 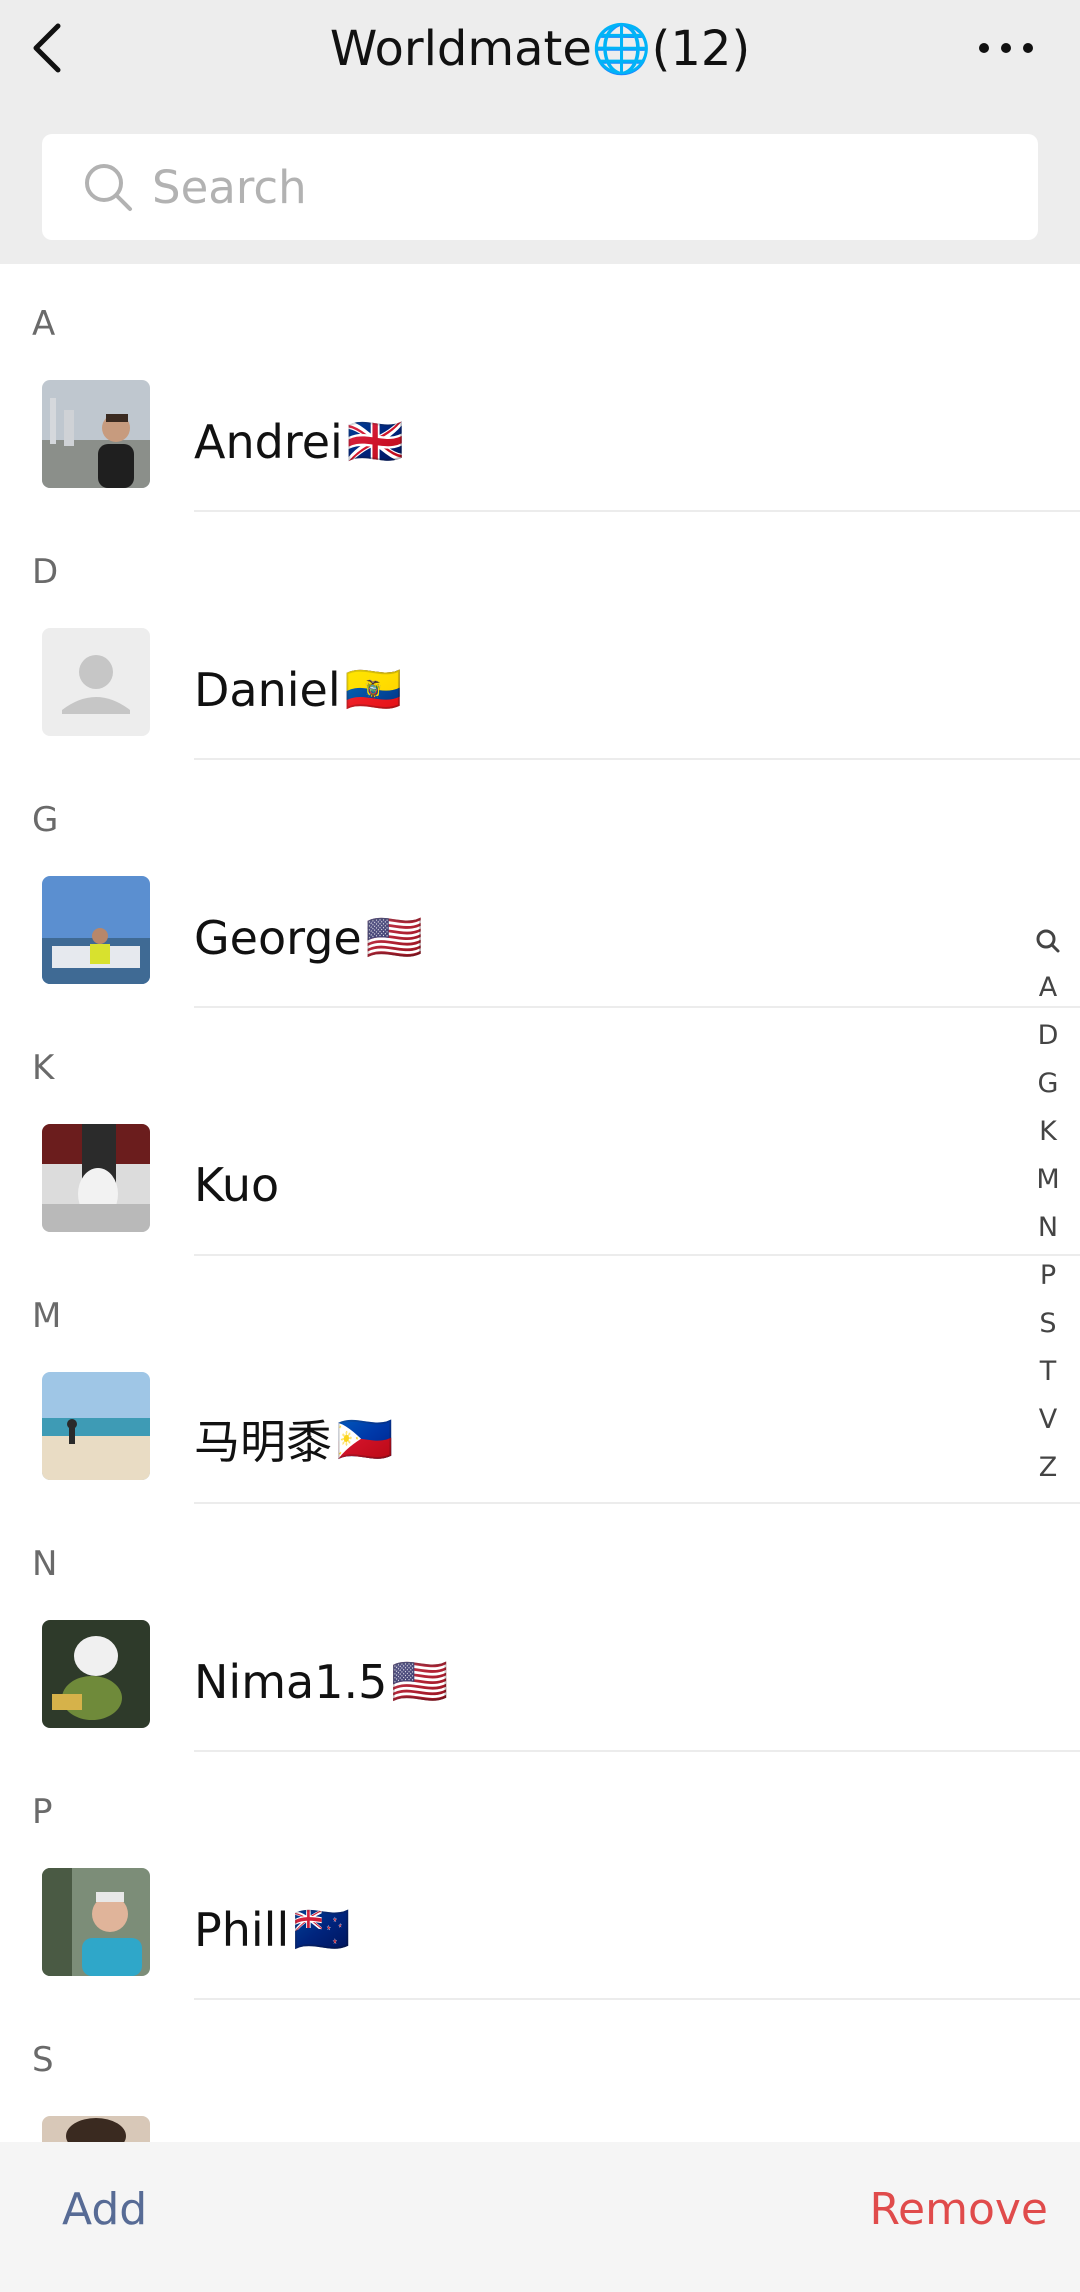 I want to click on index-letter: D, so click(x=1048, y=1036).